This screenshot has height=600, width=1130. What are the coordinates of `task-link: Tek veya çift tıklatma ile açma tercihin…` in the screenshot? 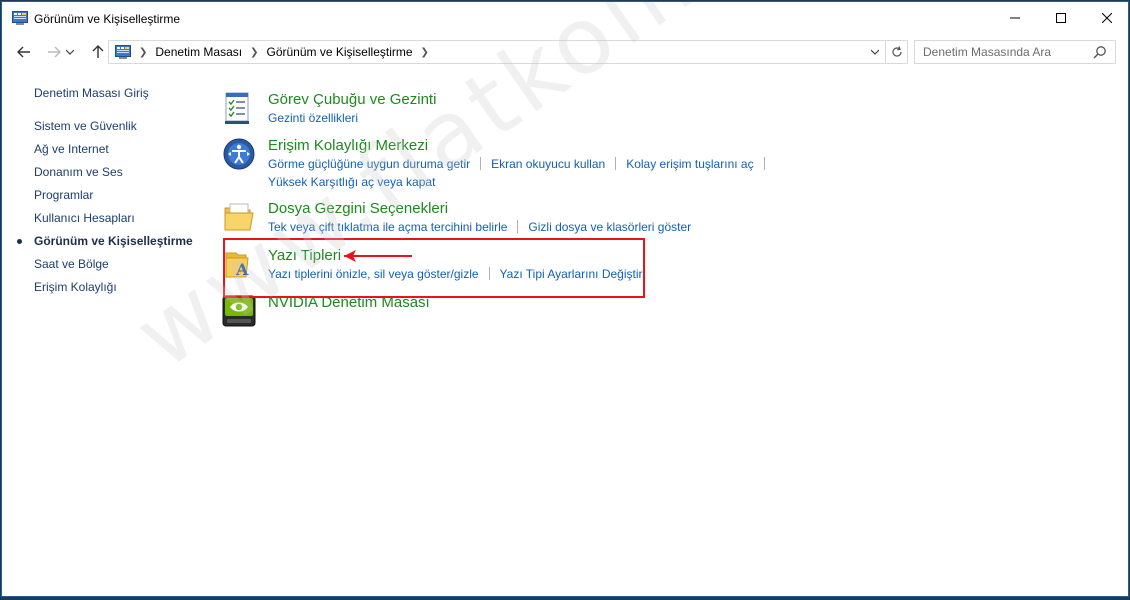 It's located at (387, 227).